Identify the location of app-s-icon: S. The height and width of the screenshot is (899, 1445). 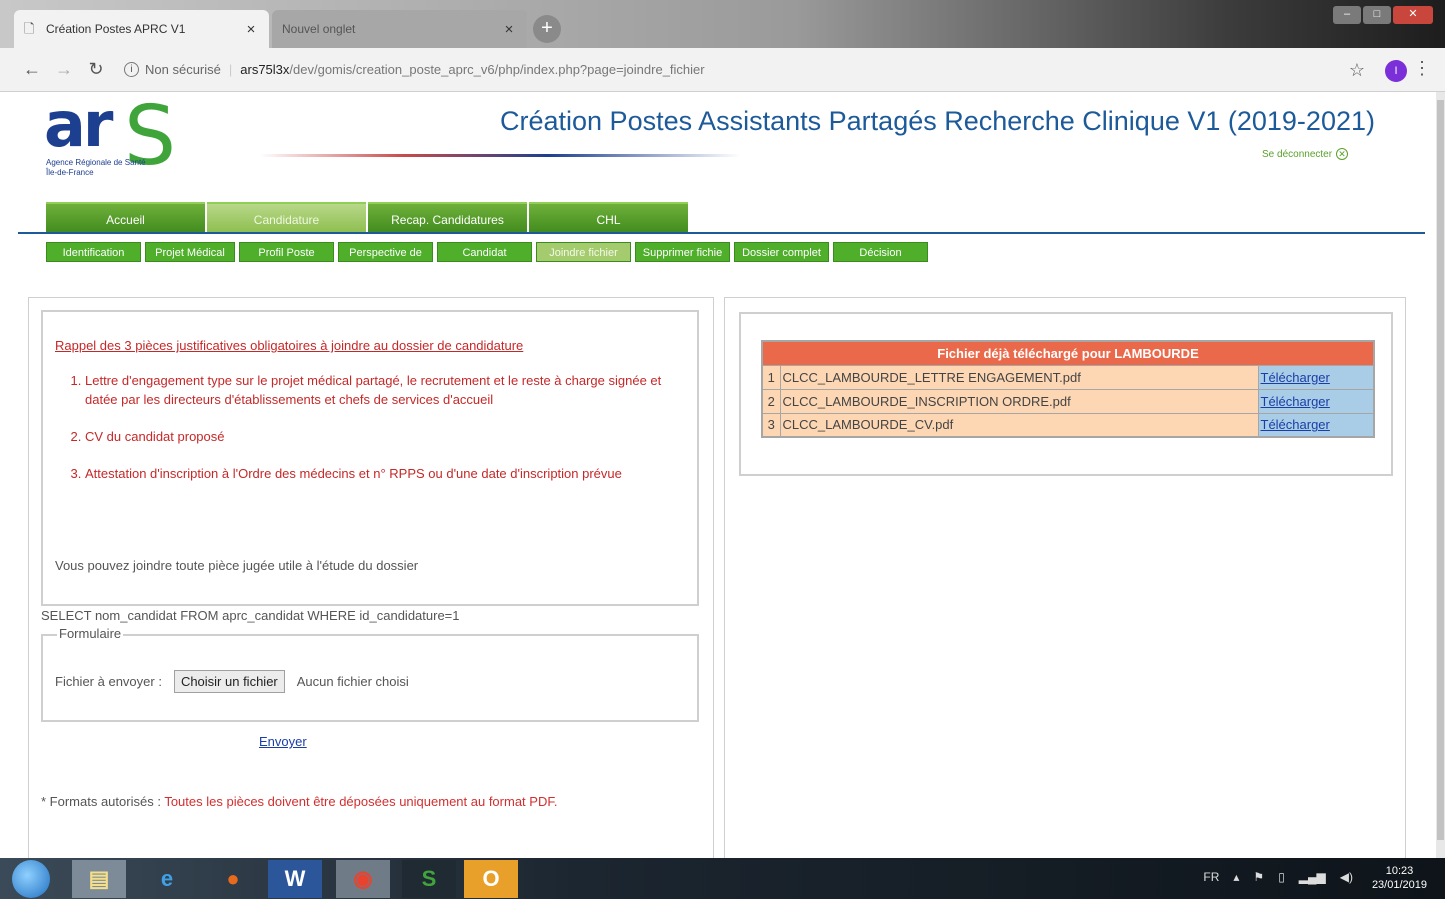
(429, 879).